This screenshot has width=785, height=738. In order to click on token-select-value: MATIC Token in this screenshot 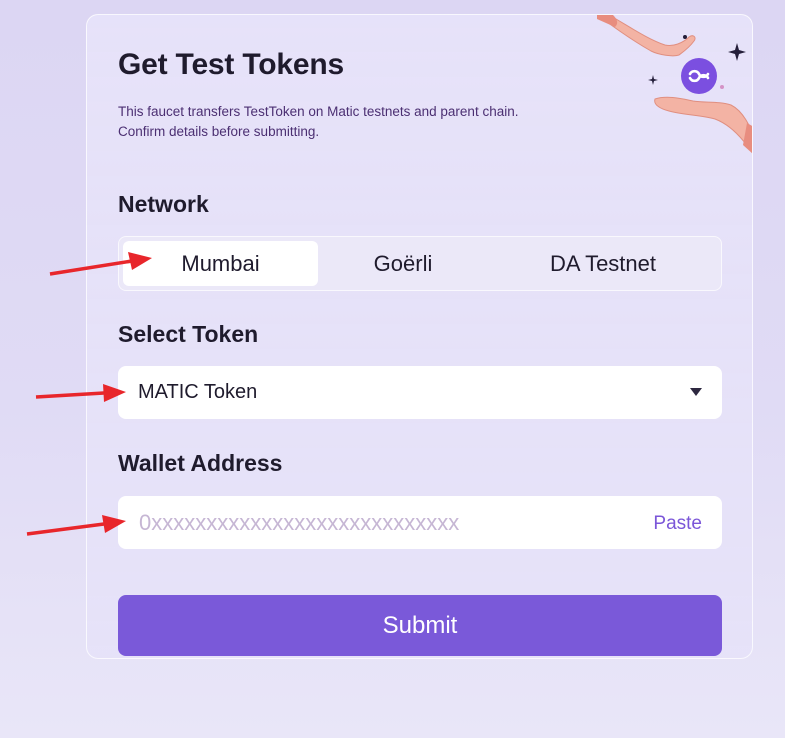, I will do `click(198, 392)`.